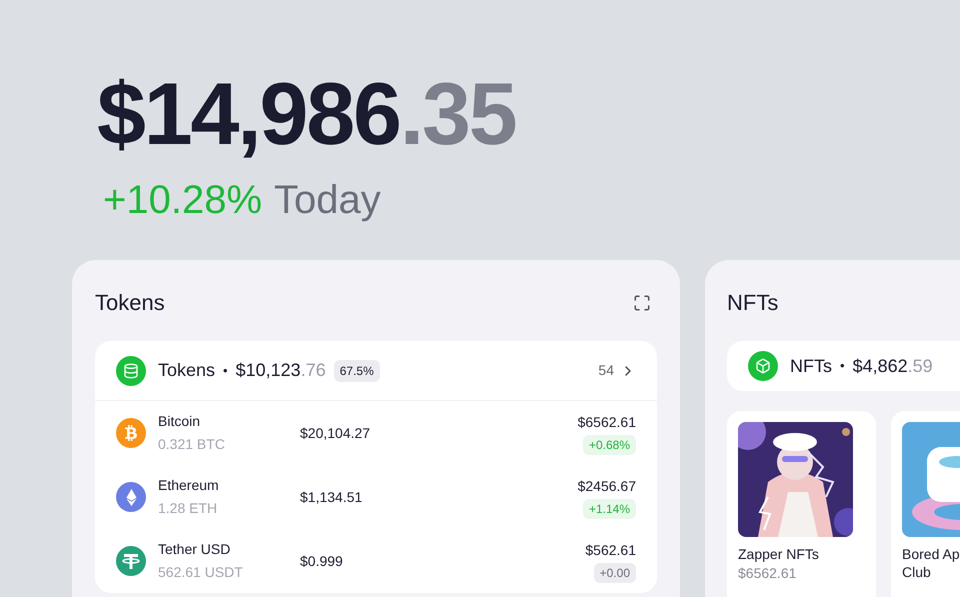  What do you see at coordinates (779, 554) in the screenshot?
I see `nft-name: Zapper NFTs` at bounding box center [779, 554].